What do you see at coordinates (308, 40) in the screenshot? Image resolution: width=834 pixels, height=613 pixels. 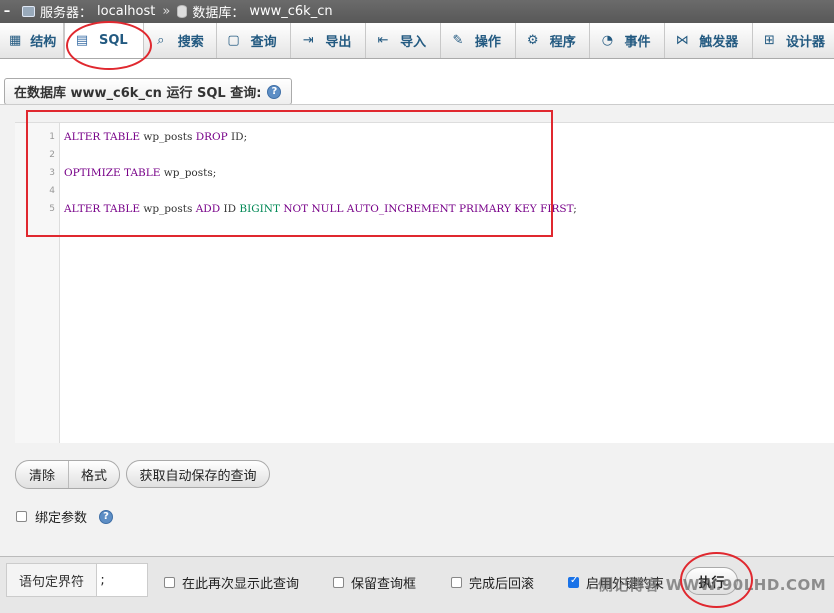 I see `export-icon: ⇥` at bounding box center [308, 40].